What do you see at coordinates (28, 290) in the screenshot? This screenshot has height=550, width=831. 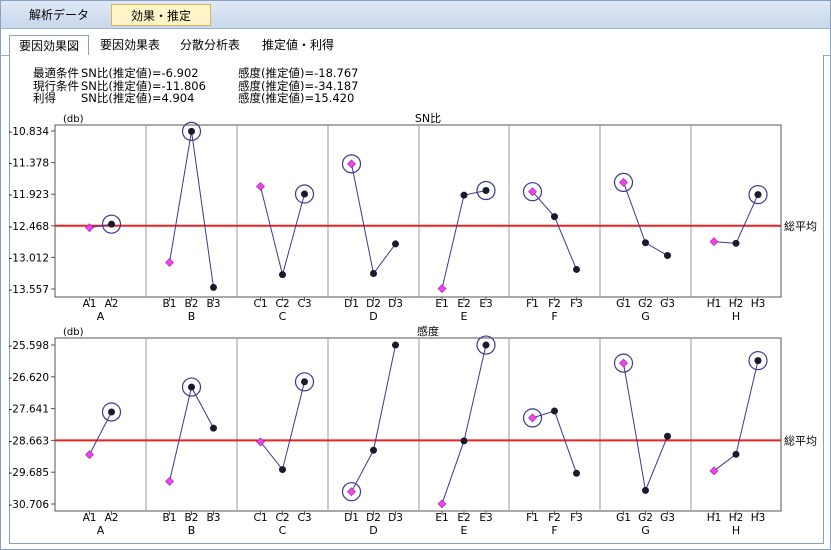 I see `y-tick-label: -13.557` at bounding box center [28, 290].